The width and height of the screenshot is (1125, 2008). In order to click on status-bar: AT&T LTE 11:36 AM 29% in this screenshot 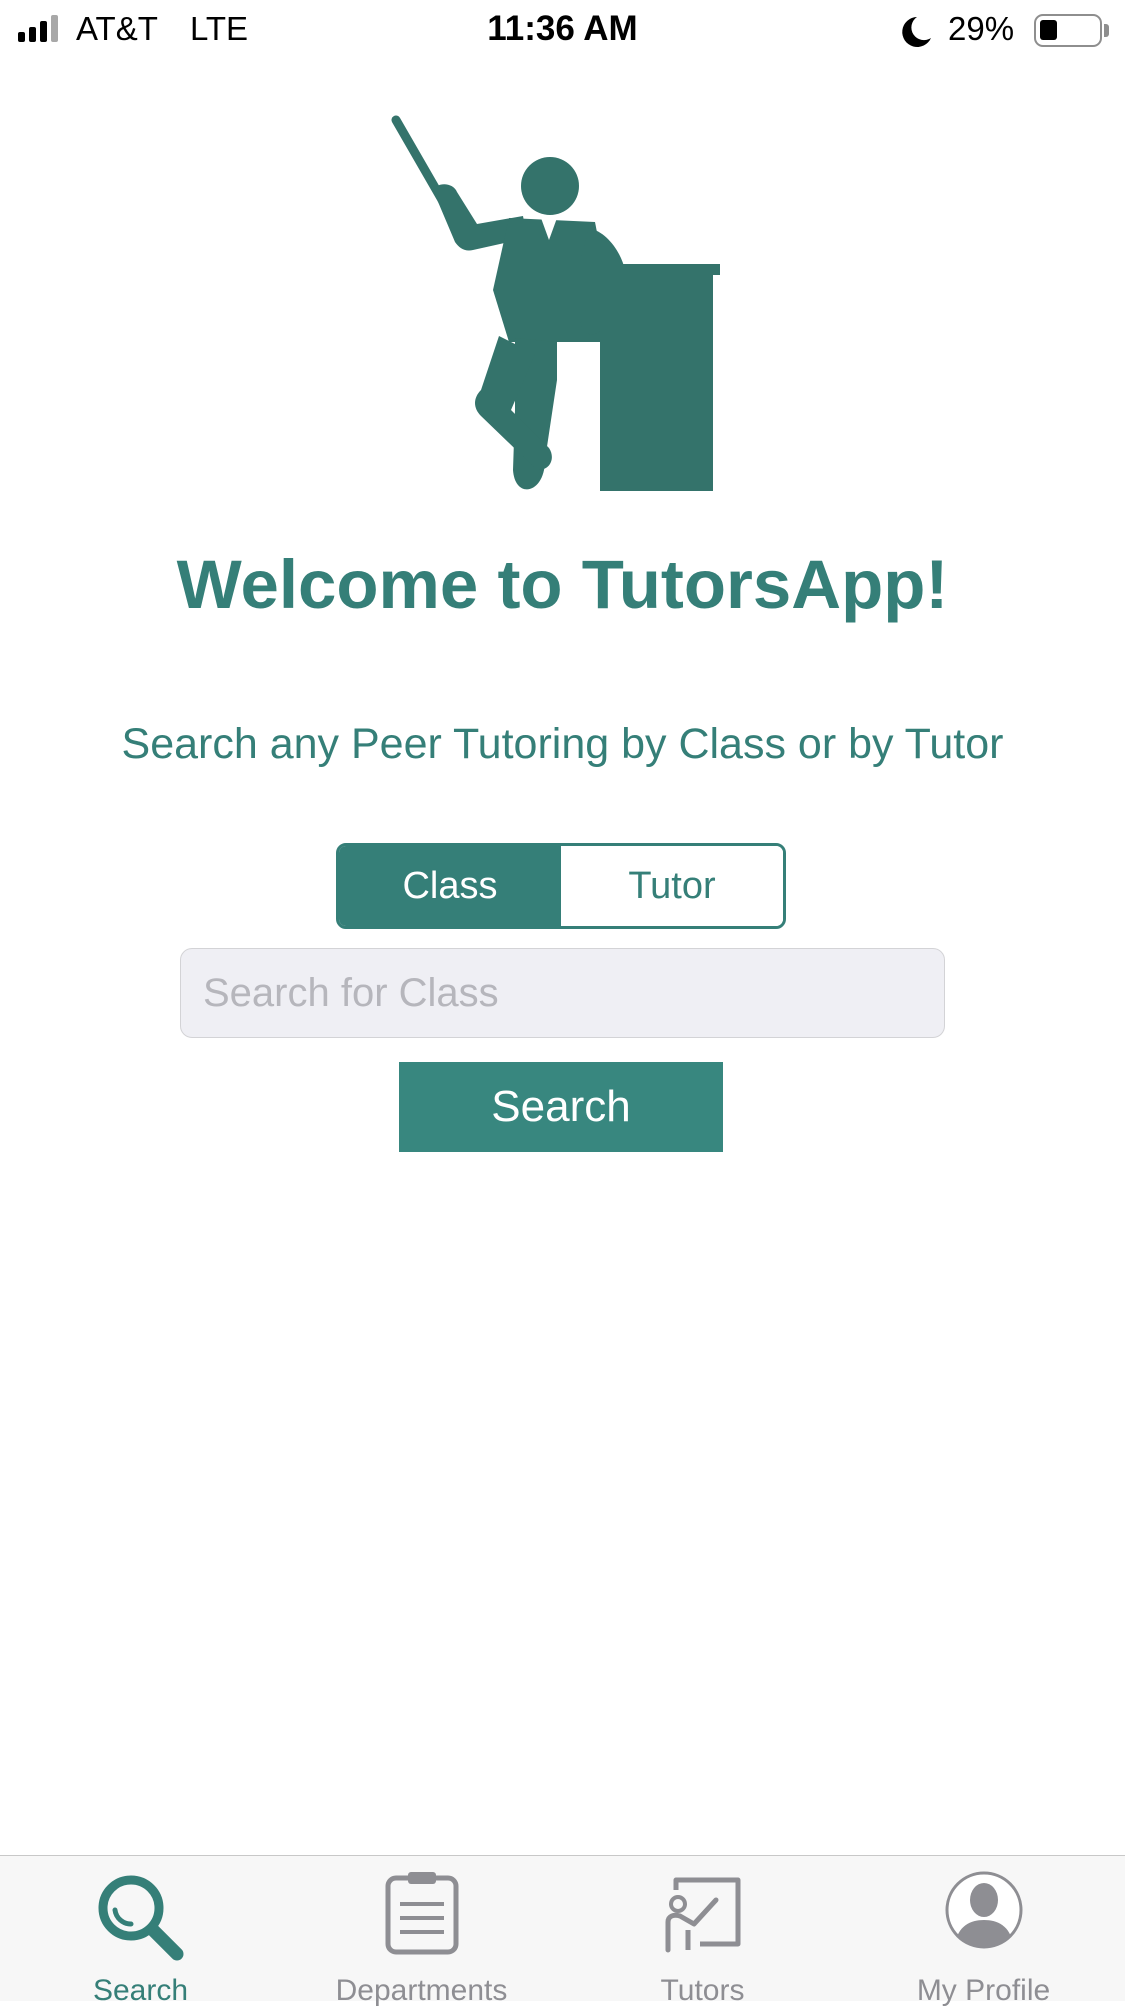, I will do `click(562, 31)`.